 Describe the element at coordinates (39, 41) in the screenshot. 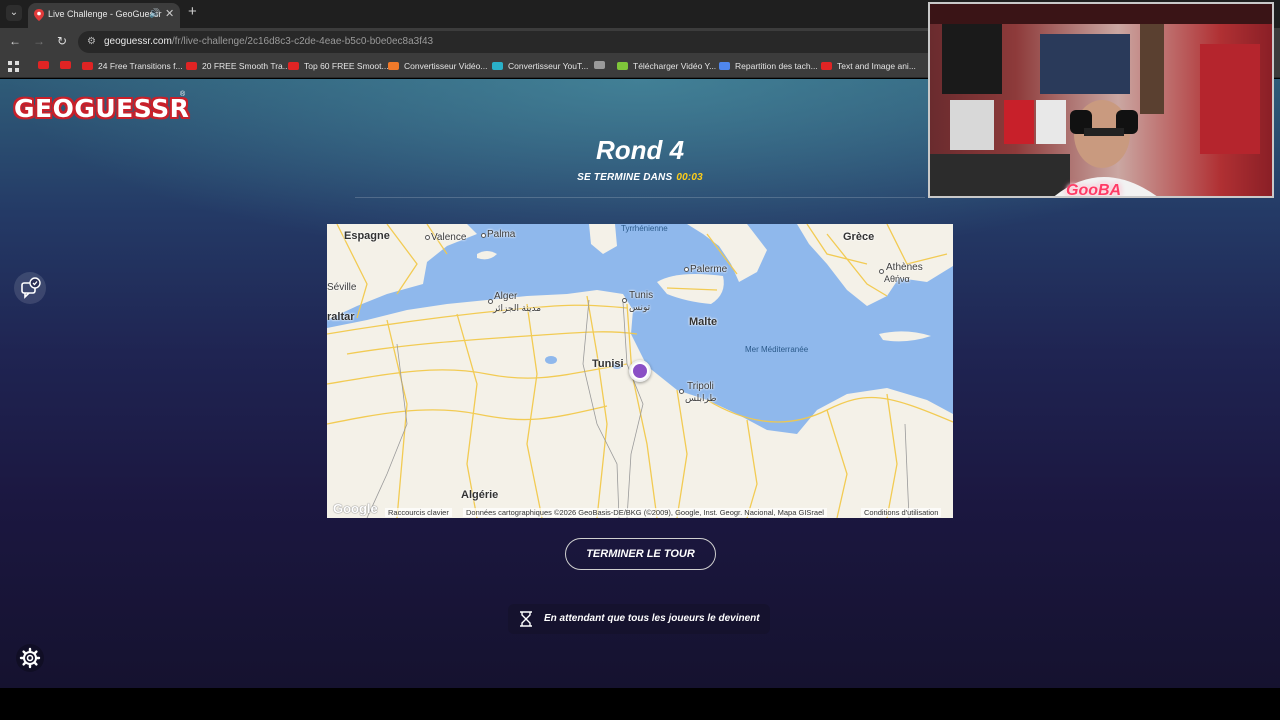

I see `forward-arrow-icon: →` at that location.